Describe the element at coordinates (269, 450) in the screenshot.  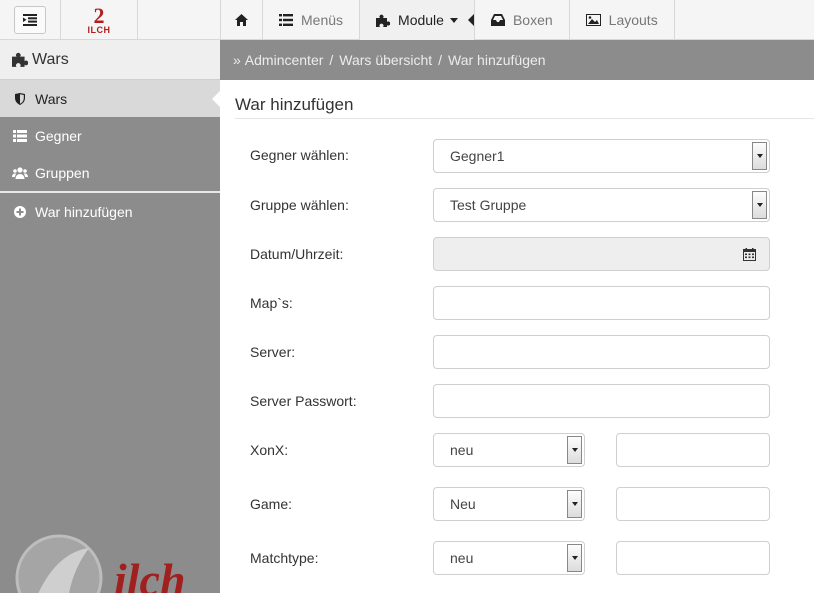
I see `xonx-label: XonX:` at that location.